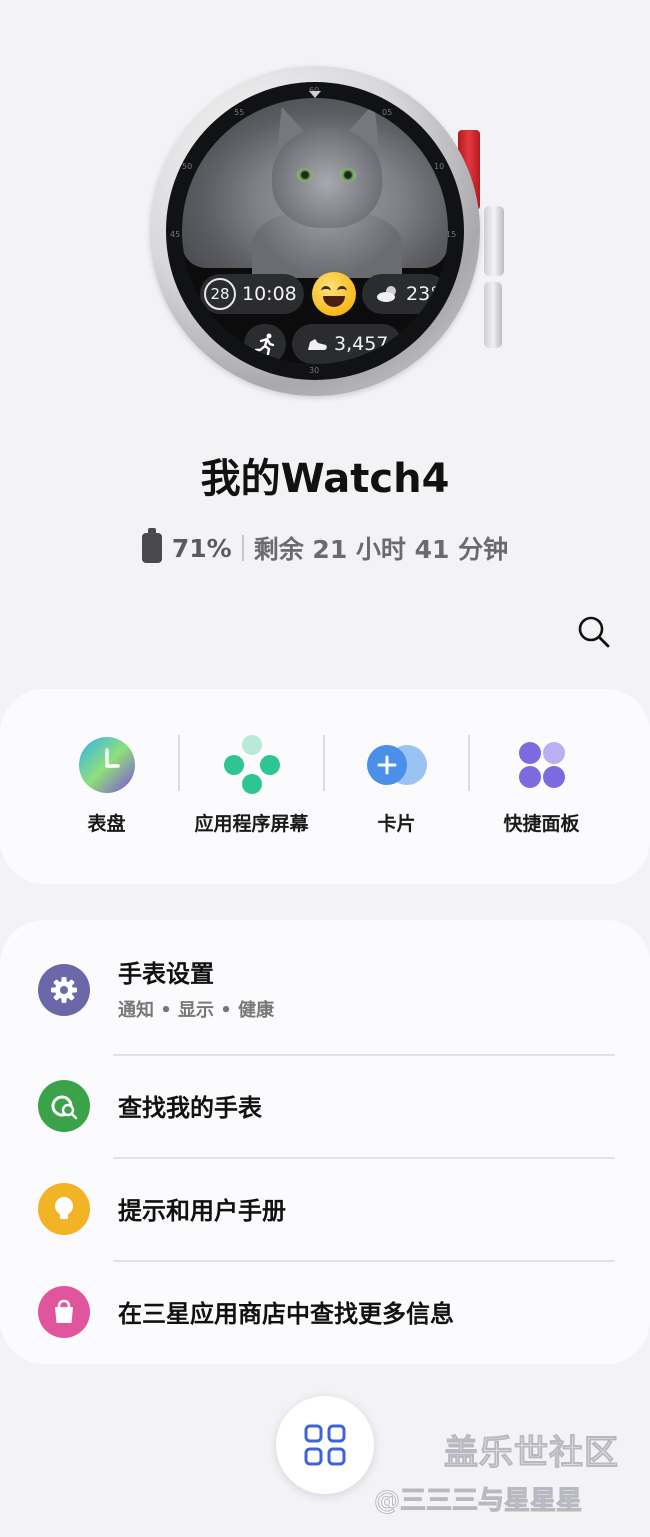  Describe the element at coordinates (196, 1010) in the screenshot. I see `menu-item-subtitle: 通知 • 显示 • 健康` at that location.